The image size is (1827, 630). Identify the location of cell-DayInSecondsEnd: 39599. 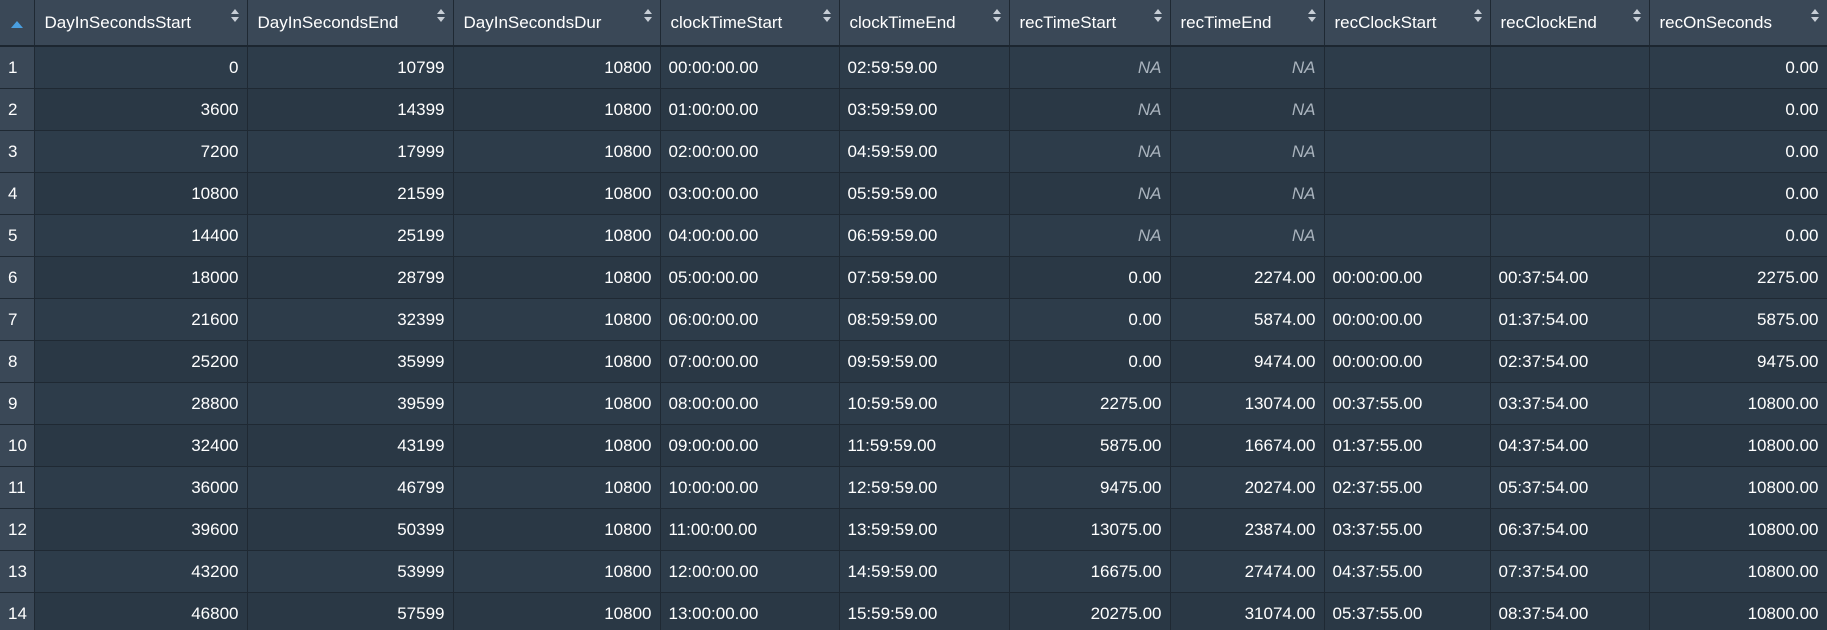
(350, 403).